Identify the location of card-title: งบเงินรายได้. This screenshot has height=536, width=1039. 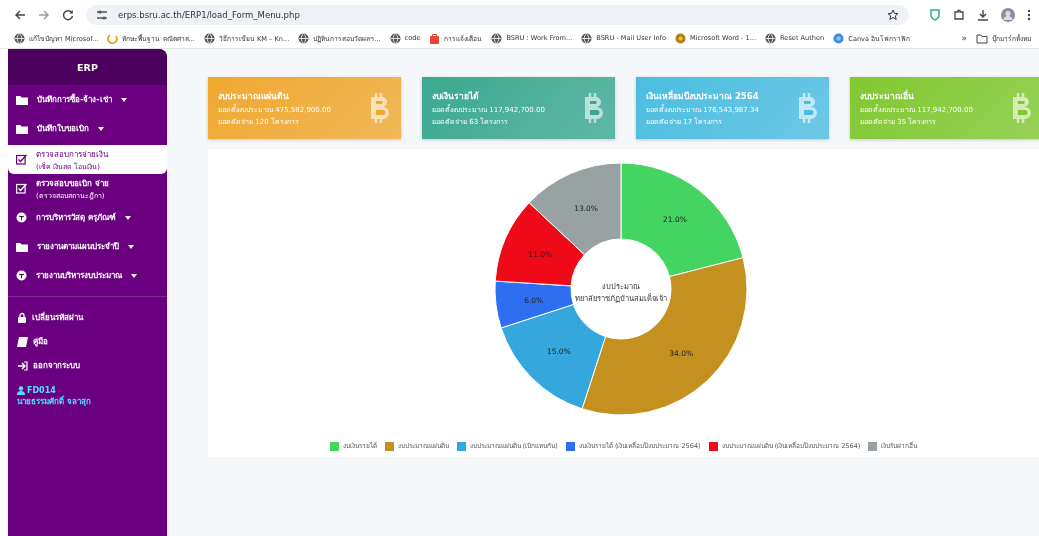
(456, 96).